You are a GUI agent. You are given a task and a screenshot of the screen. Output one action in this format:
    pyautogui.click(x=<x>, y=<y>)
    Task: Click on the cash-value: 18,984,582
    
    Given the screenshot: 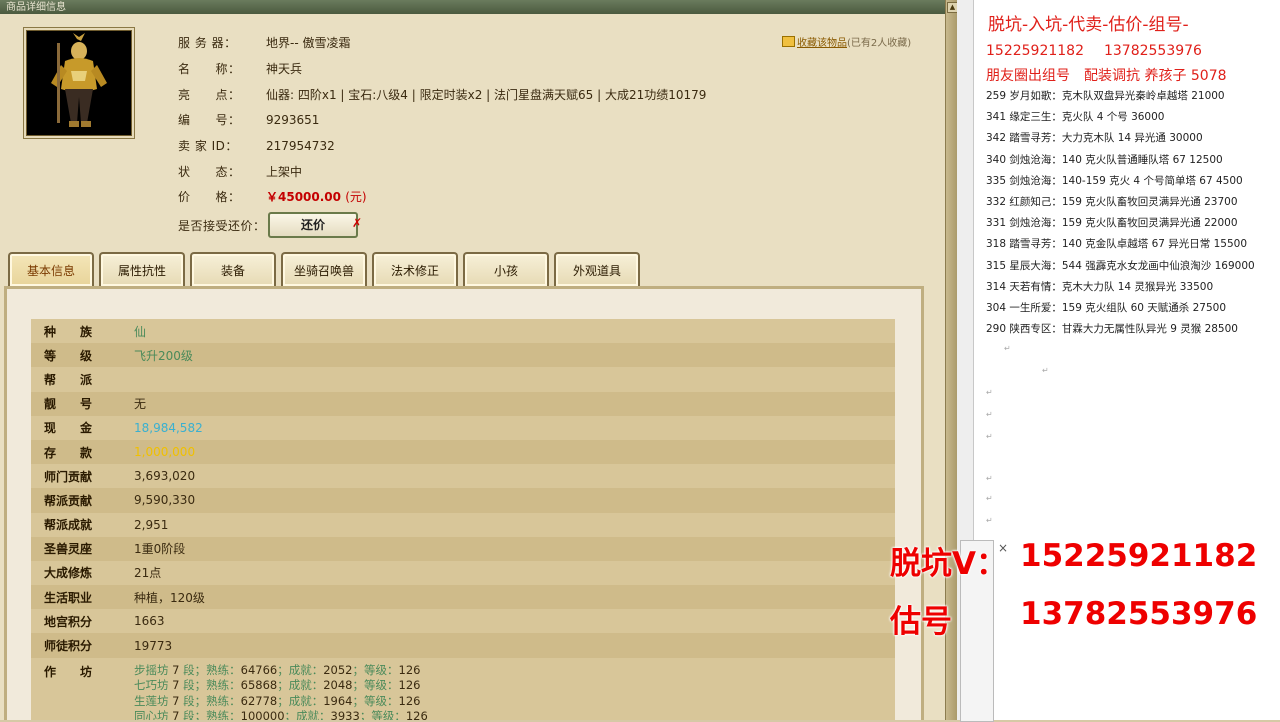 What is the action you would take?
    pyautogui.click(x=168, y=427)
    